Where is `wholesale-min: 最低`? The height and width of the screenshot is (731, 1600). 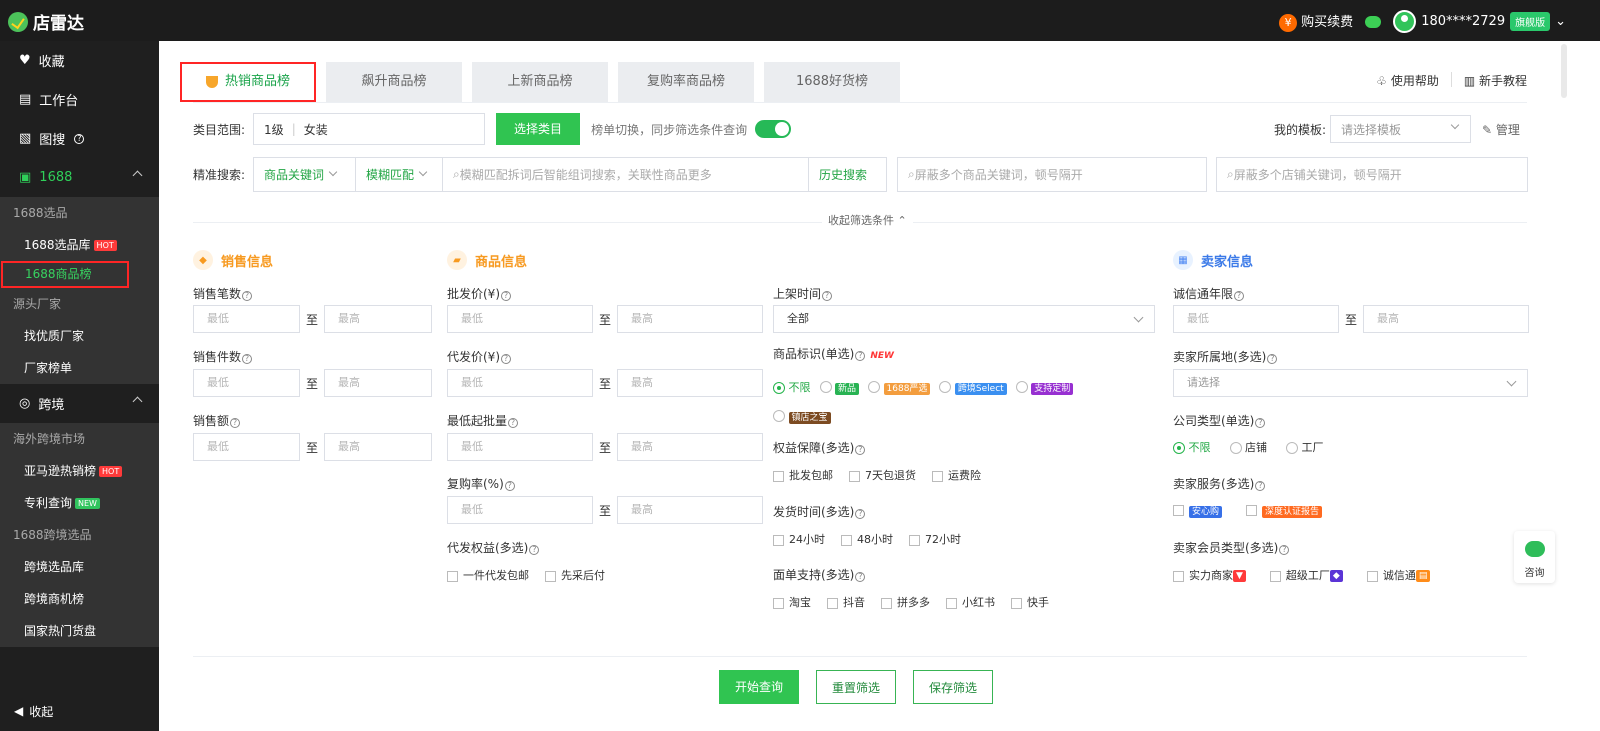 wholesale-min: 最低 is located at coordinates (520, 319).